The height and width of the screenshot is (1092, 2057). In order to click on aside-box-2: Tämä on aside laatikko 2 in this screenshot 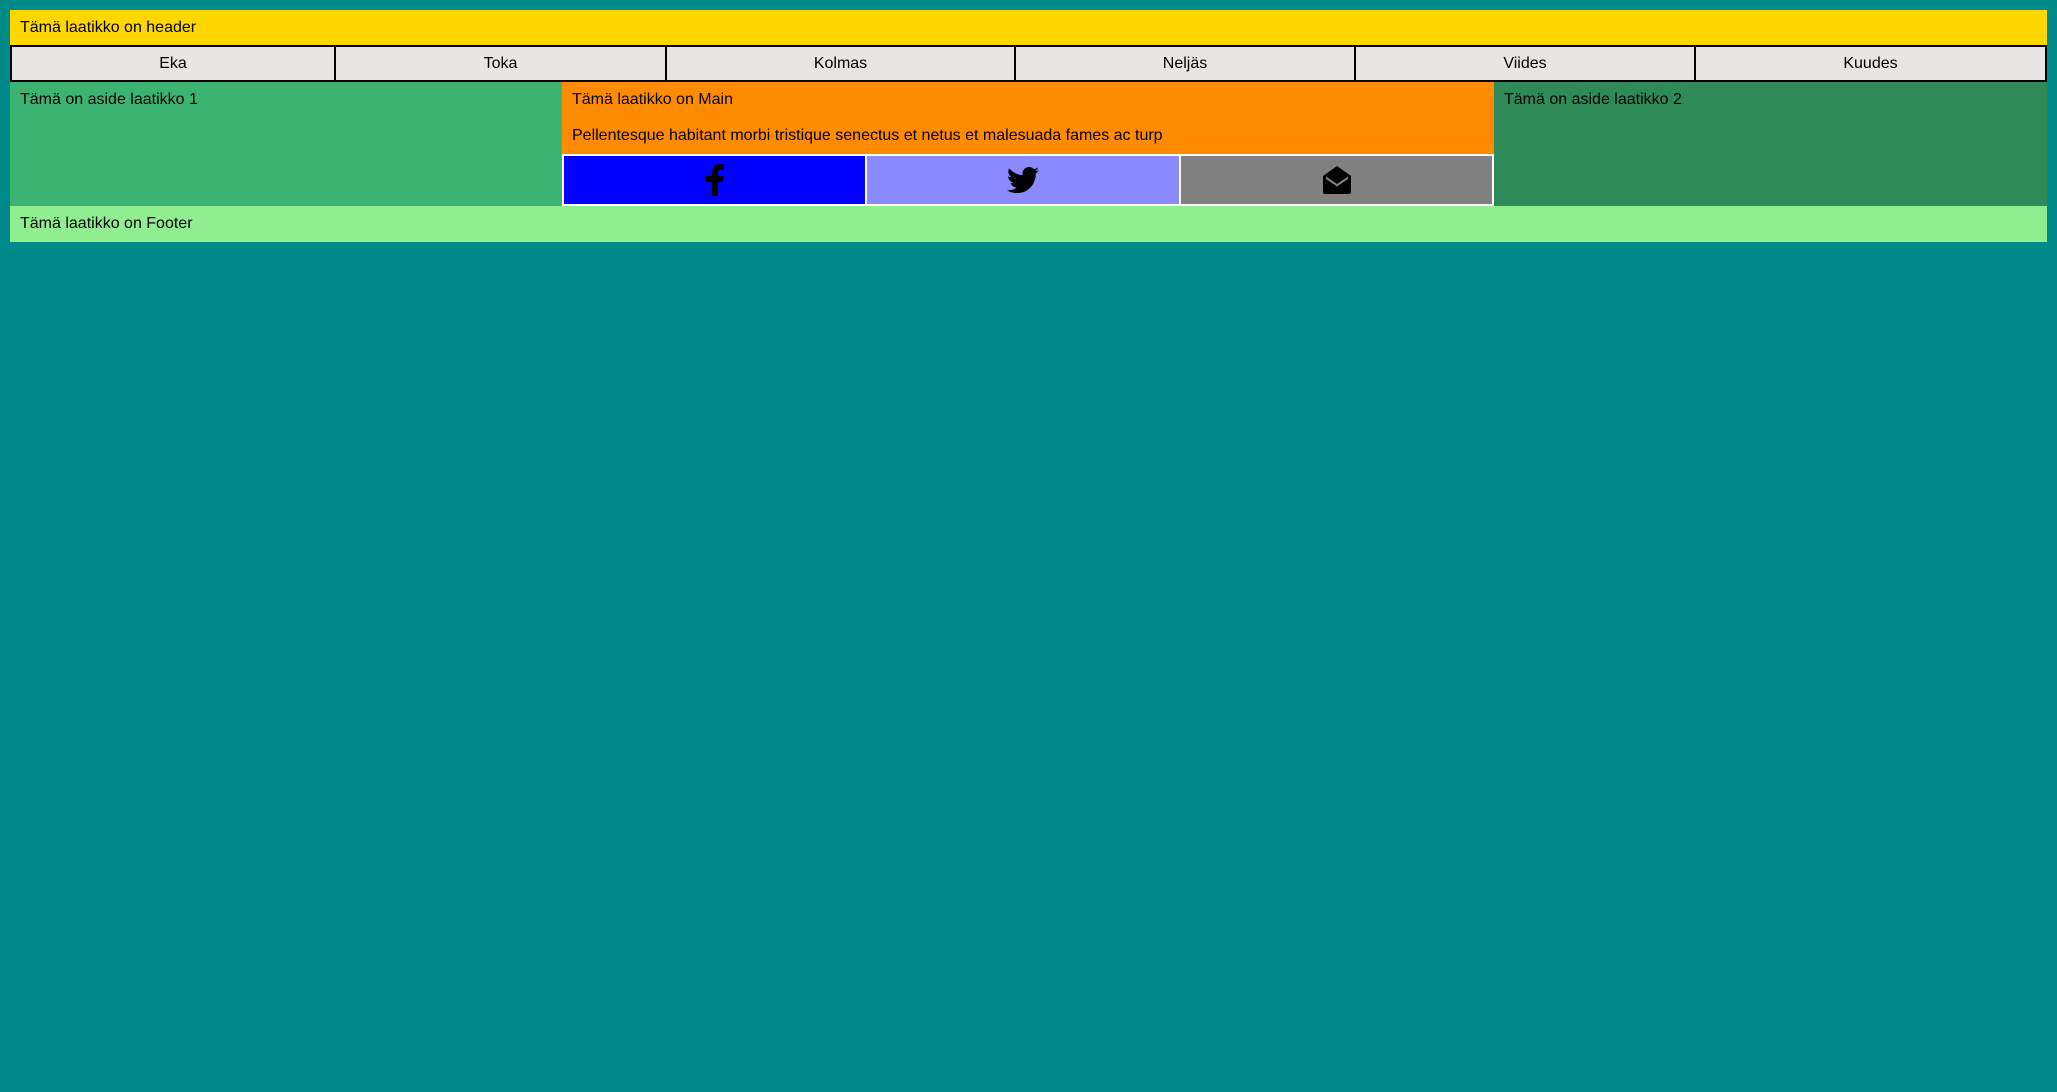, I will do `click(1770, 144)`.